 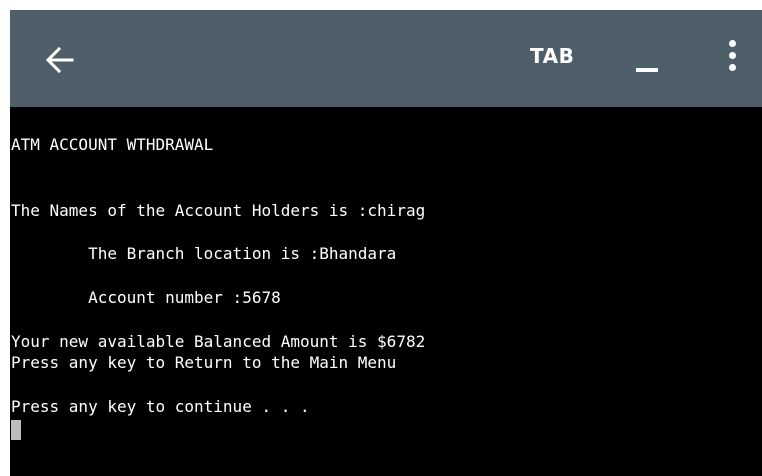 I want to click on back-button, so click(x=60, y=60).